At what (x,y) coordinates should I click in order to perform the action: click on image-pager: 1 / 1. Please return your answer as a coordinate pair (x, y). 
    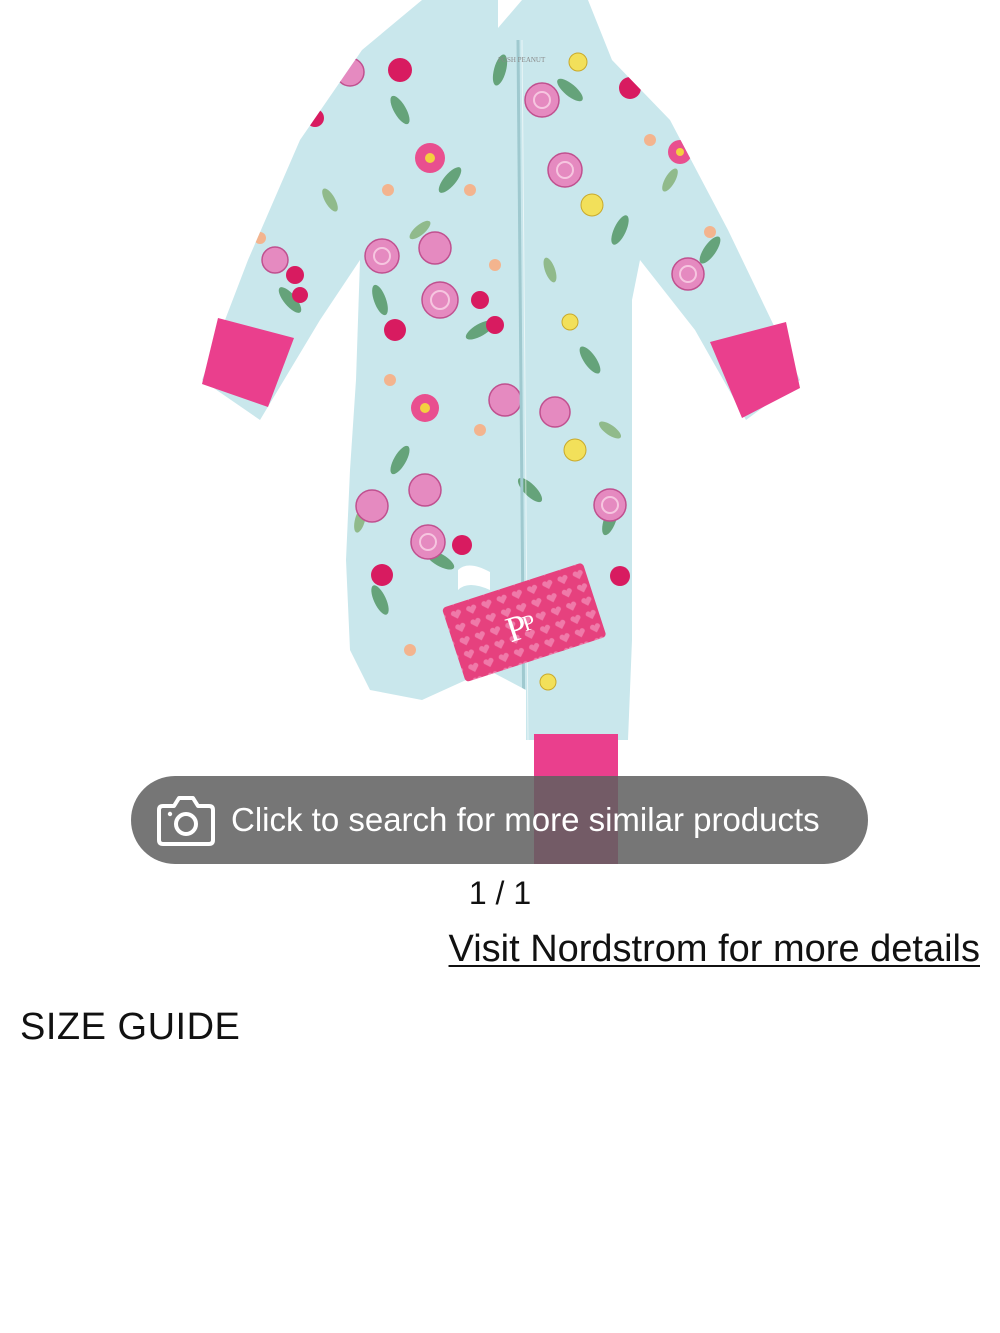
    Looking at the image, I should click on (500, 893).